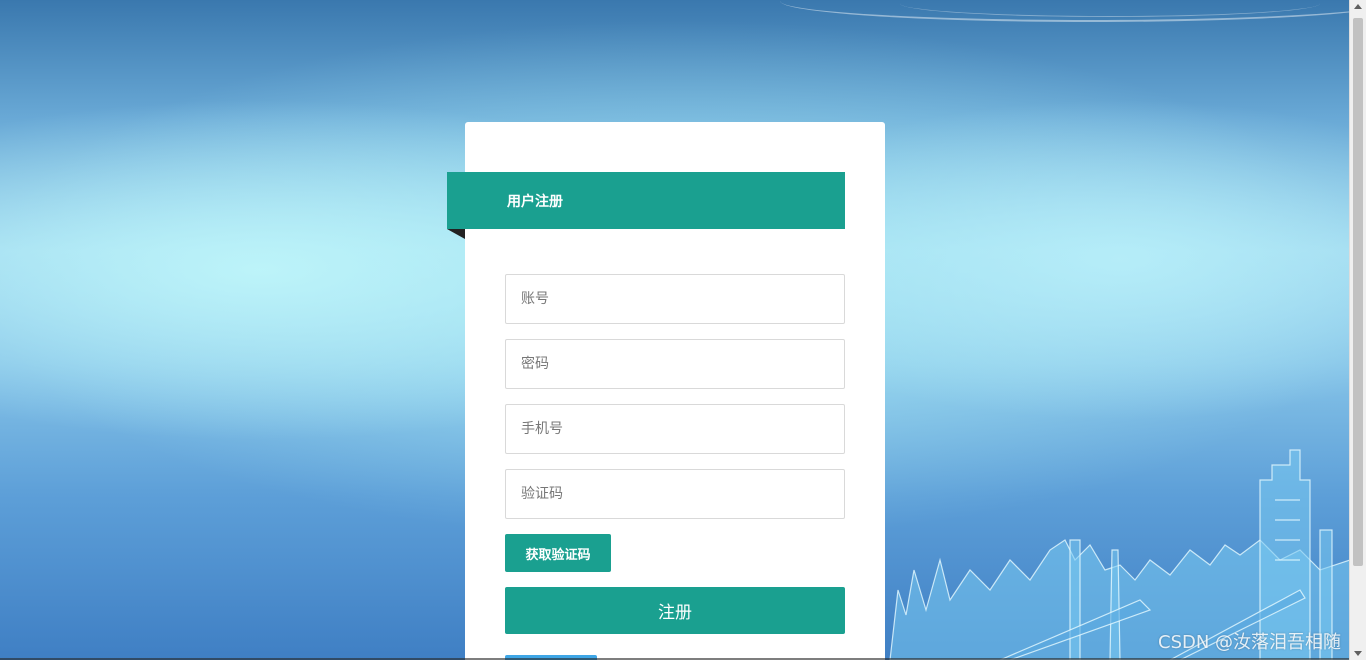  Describe the element at coordinates (675, 429) in the screenshot. I see `phone-input` at that location.